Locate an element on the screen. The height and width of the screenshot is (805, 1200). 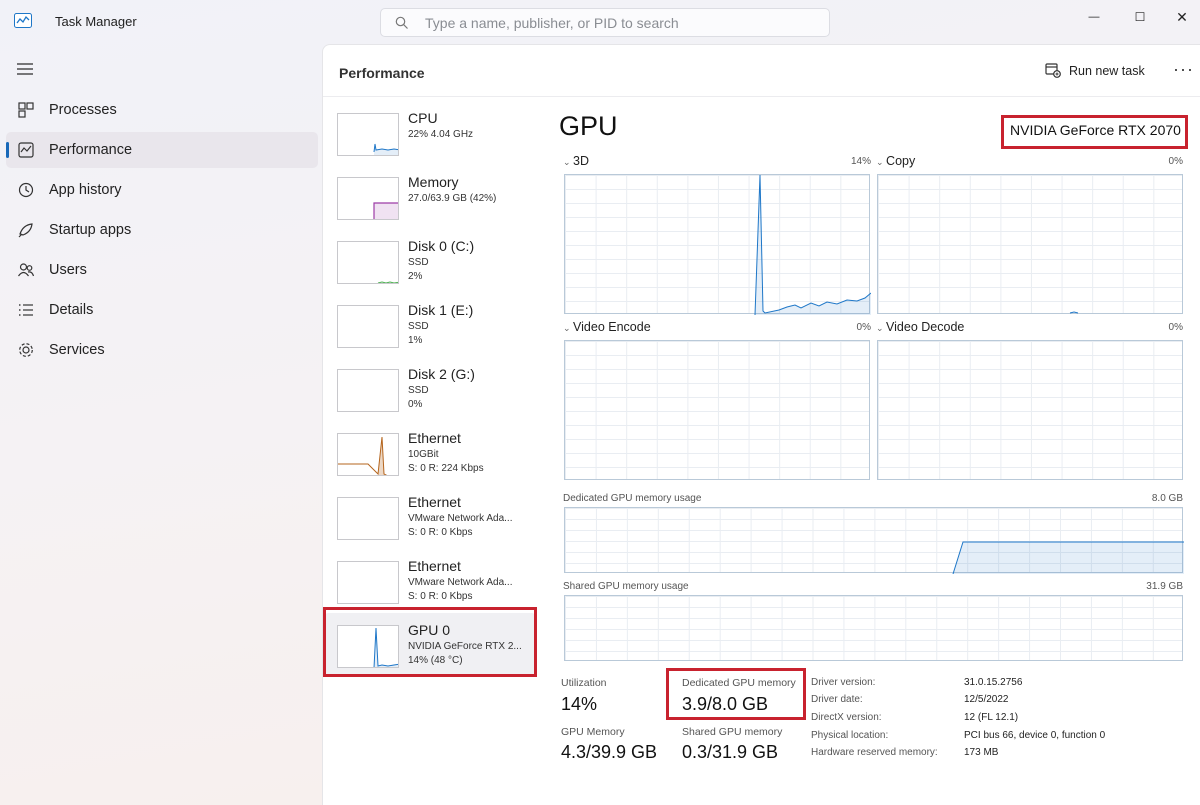
engine-video-decode-label: ⌄ Video Decode is located at coordinates (920, 327).